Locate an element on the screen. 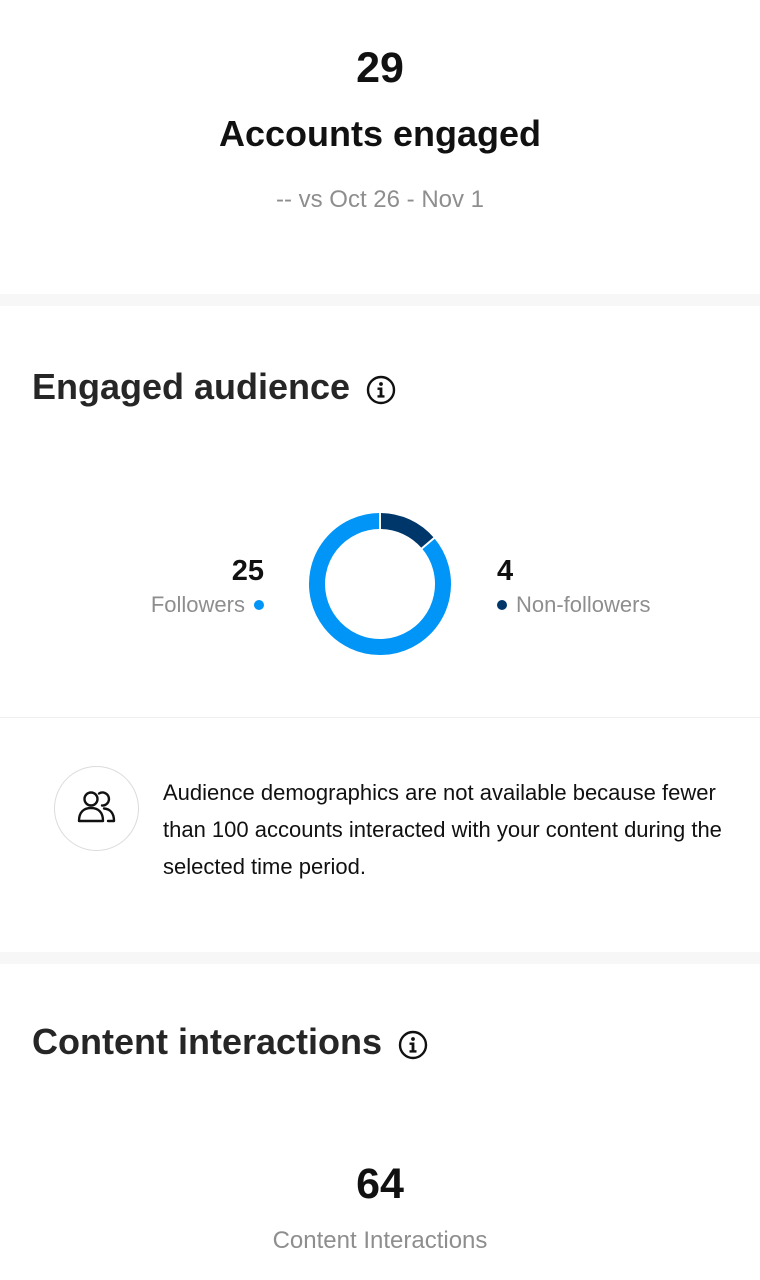 This screenshot has height=1280, width=760. demographics-icon-badge is located at coordinates (96, 808).